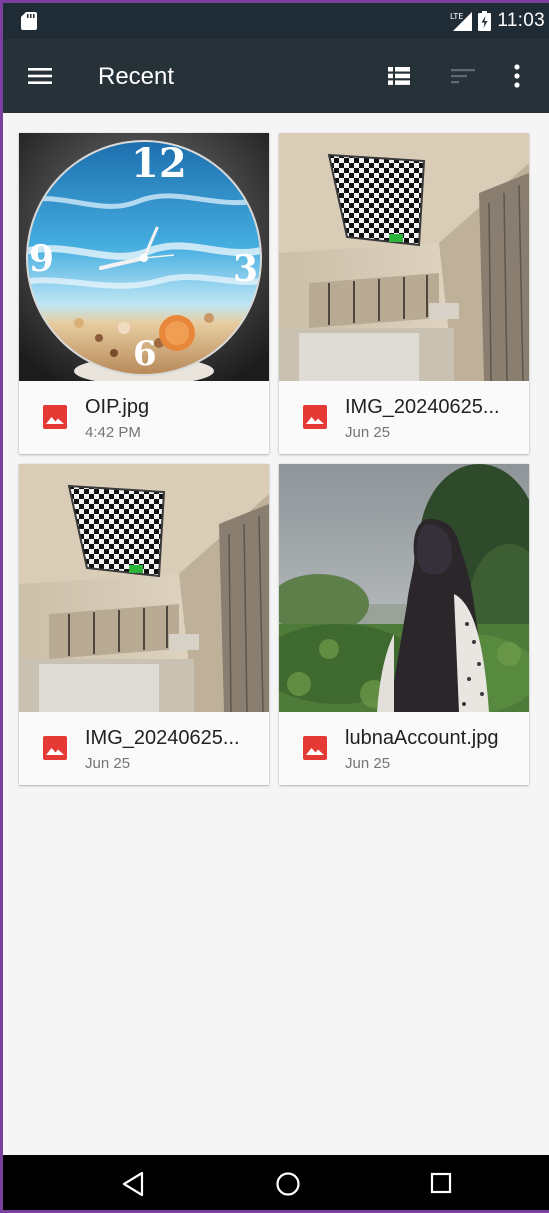 The image size is (549, 1213). What do you see at coordinates (422, 738) in the screenshot?
I see `file-name: lubnaAccount.jpg` at bounding box center [422, 738].